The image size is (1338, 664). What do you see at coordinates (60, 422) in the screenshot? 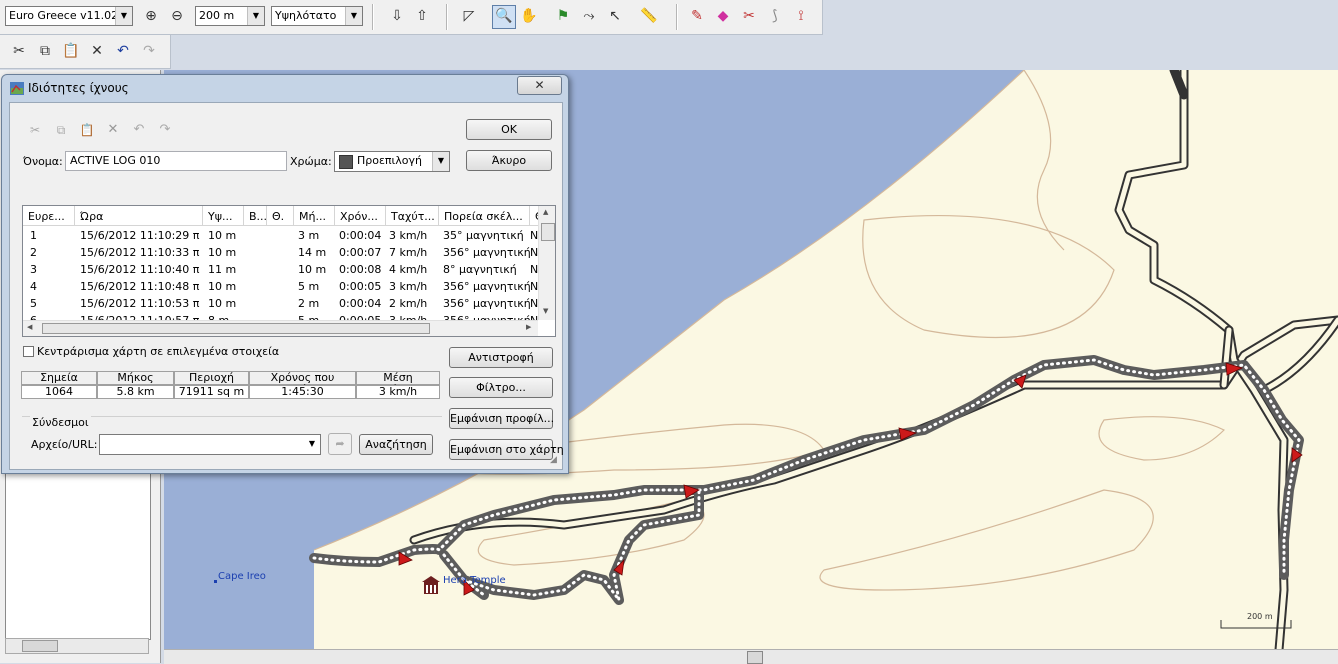
I see `links-label: Σύνδεσμοι` at bounding box center [60, 422].